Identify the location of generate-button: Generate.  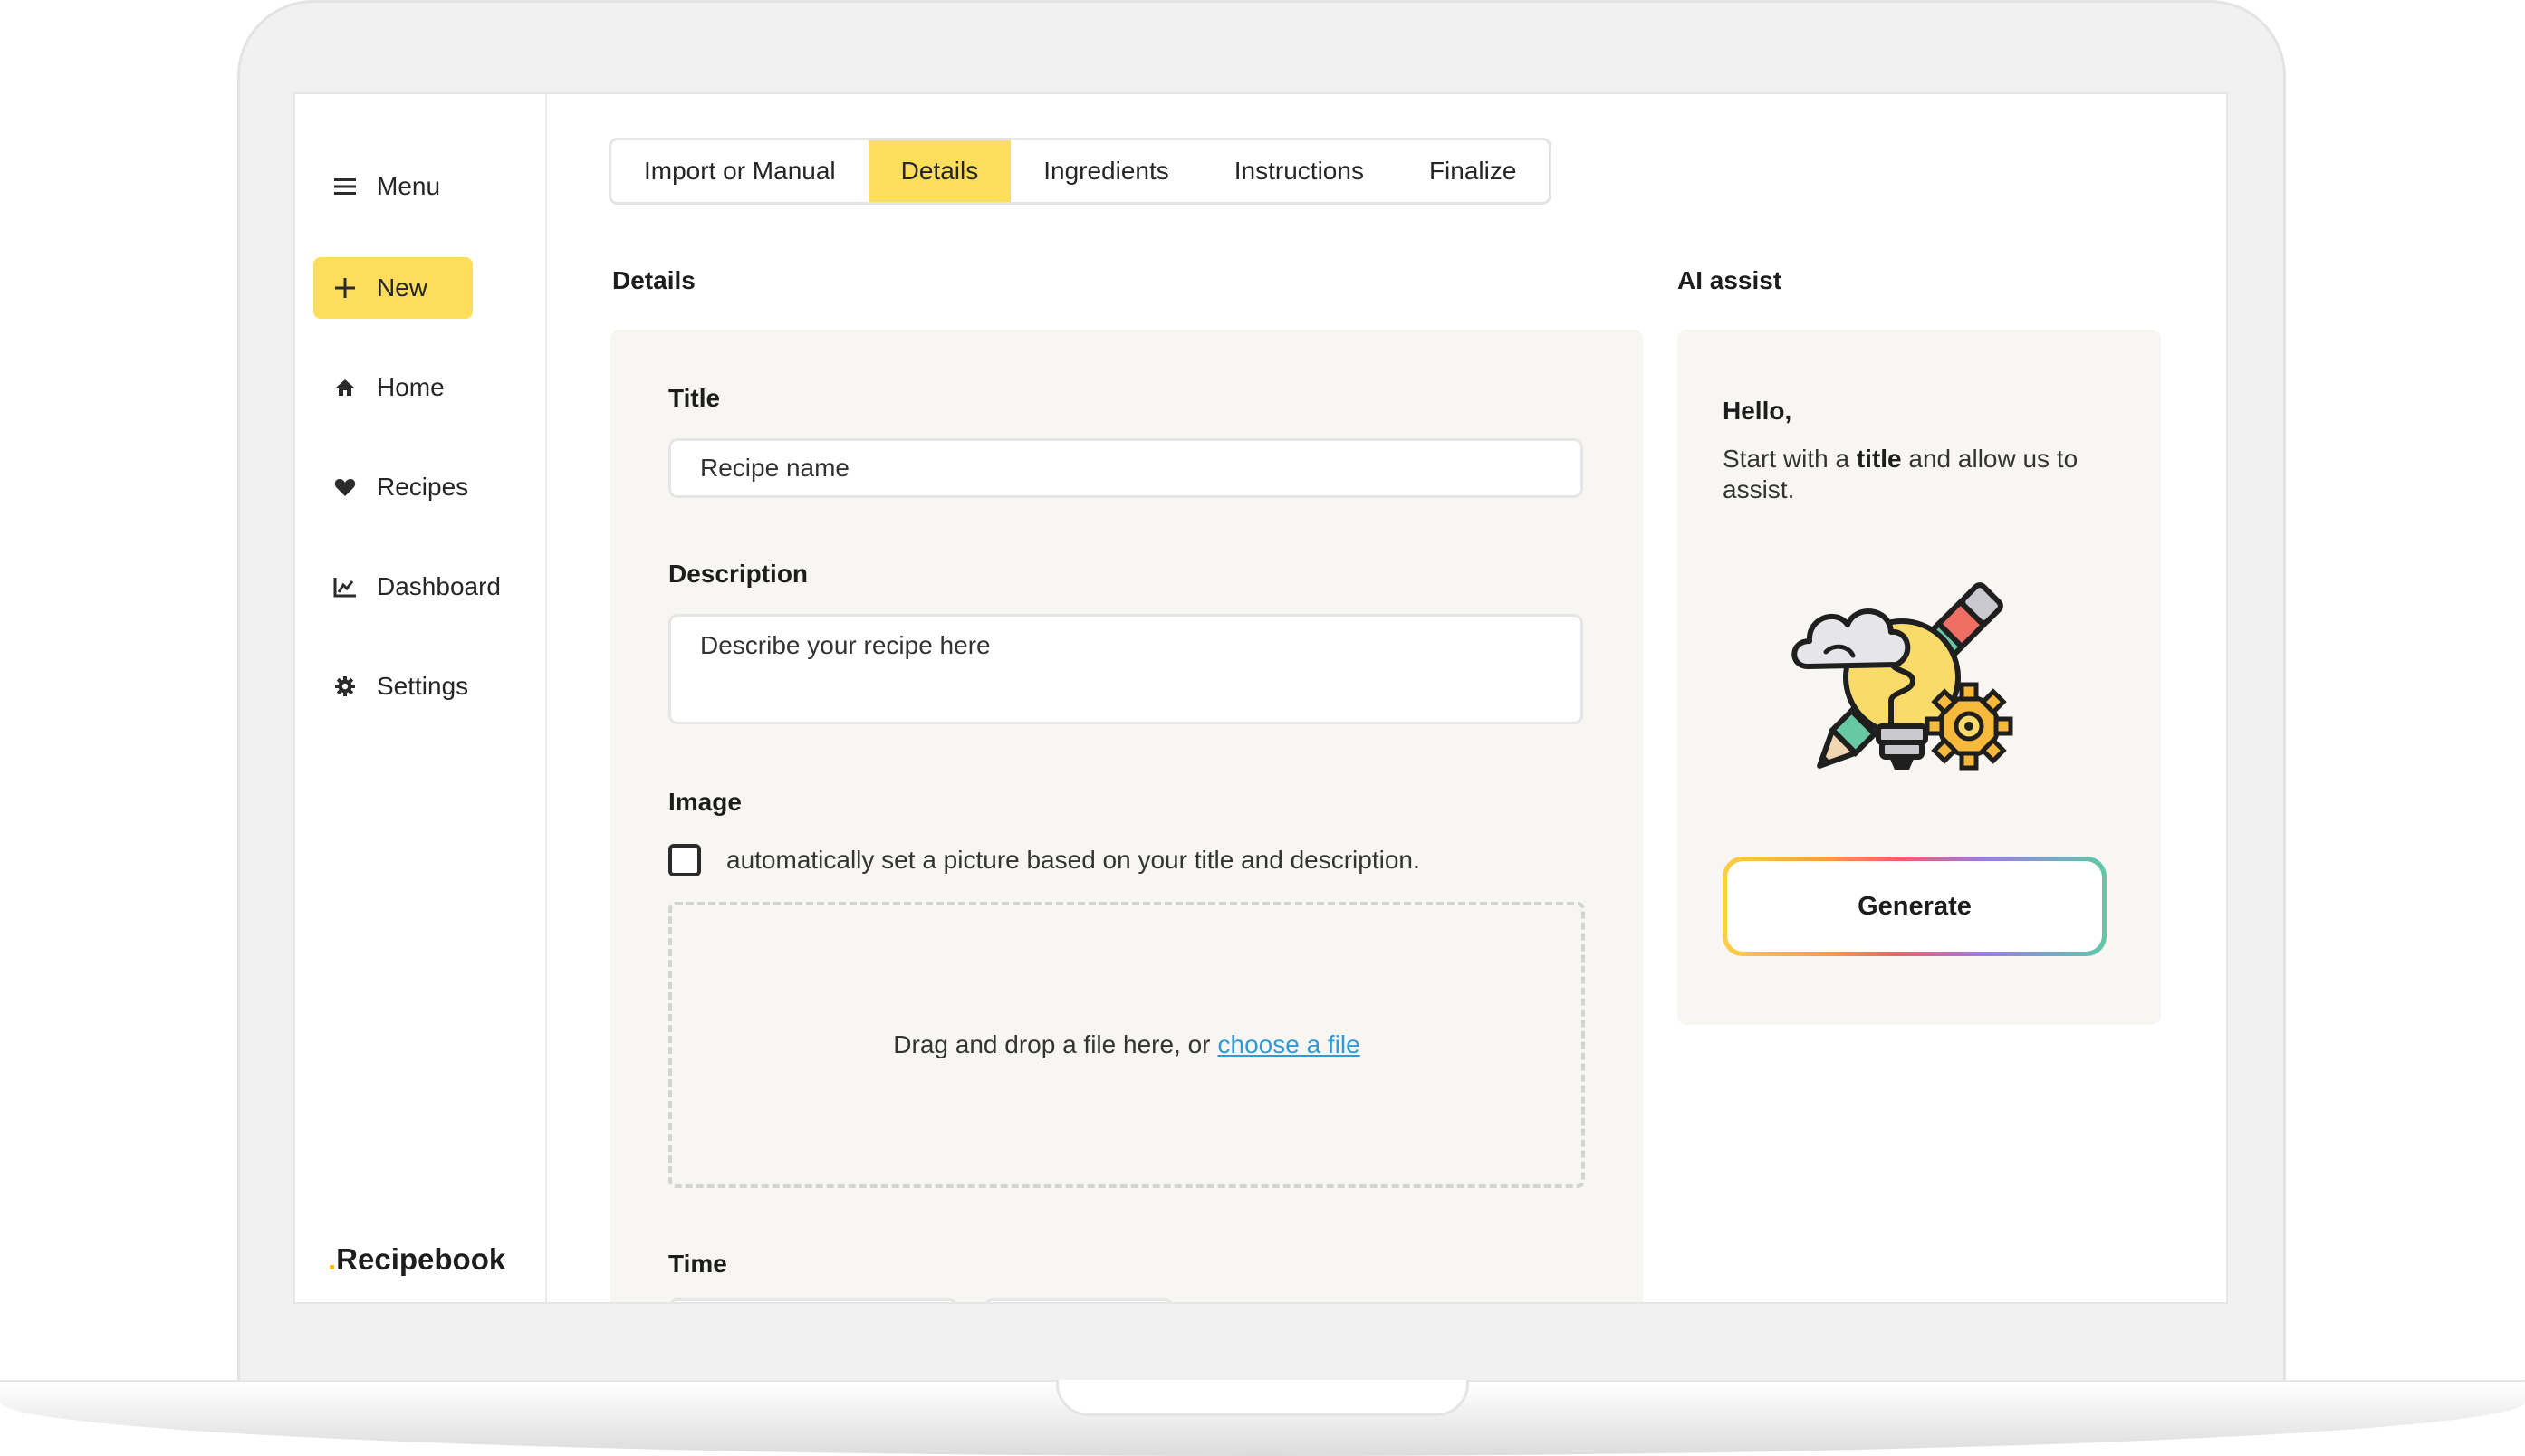
(1914, 907).